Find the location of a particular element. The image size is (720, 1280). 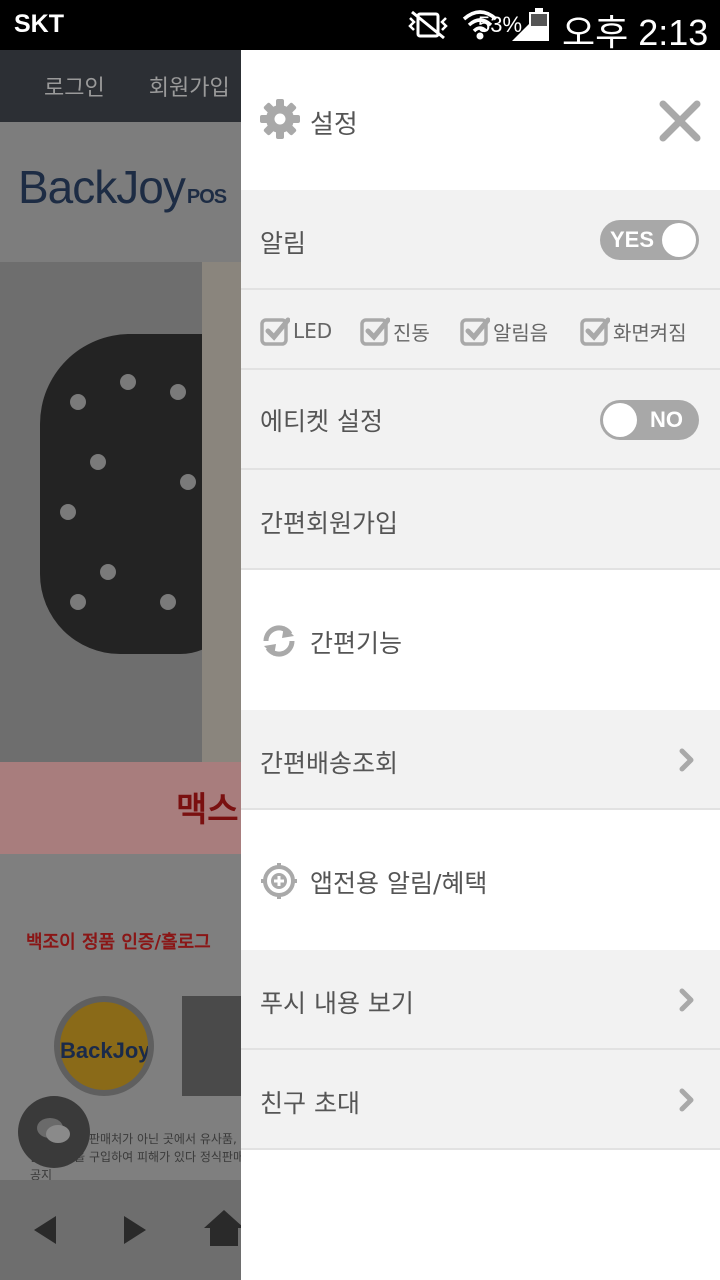

notification-options: LED 진동 알림음 화면켜짐 is located at coordinates (490, 331).